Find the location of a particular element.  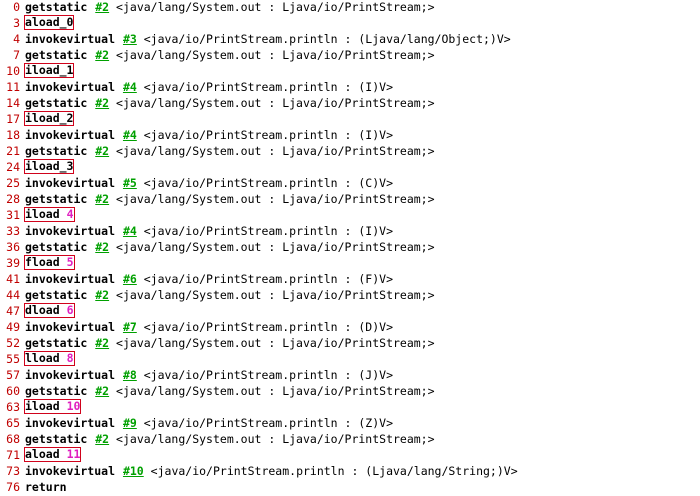

opcode: aload is located at coordinates (42, 454).